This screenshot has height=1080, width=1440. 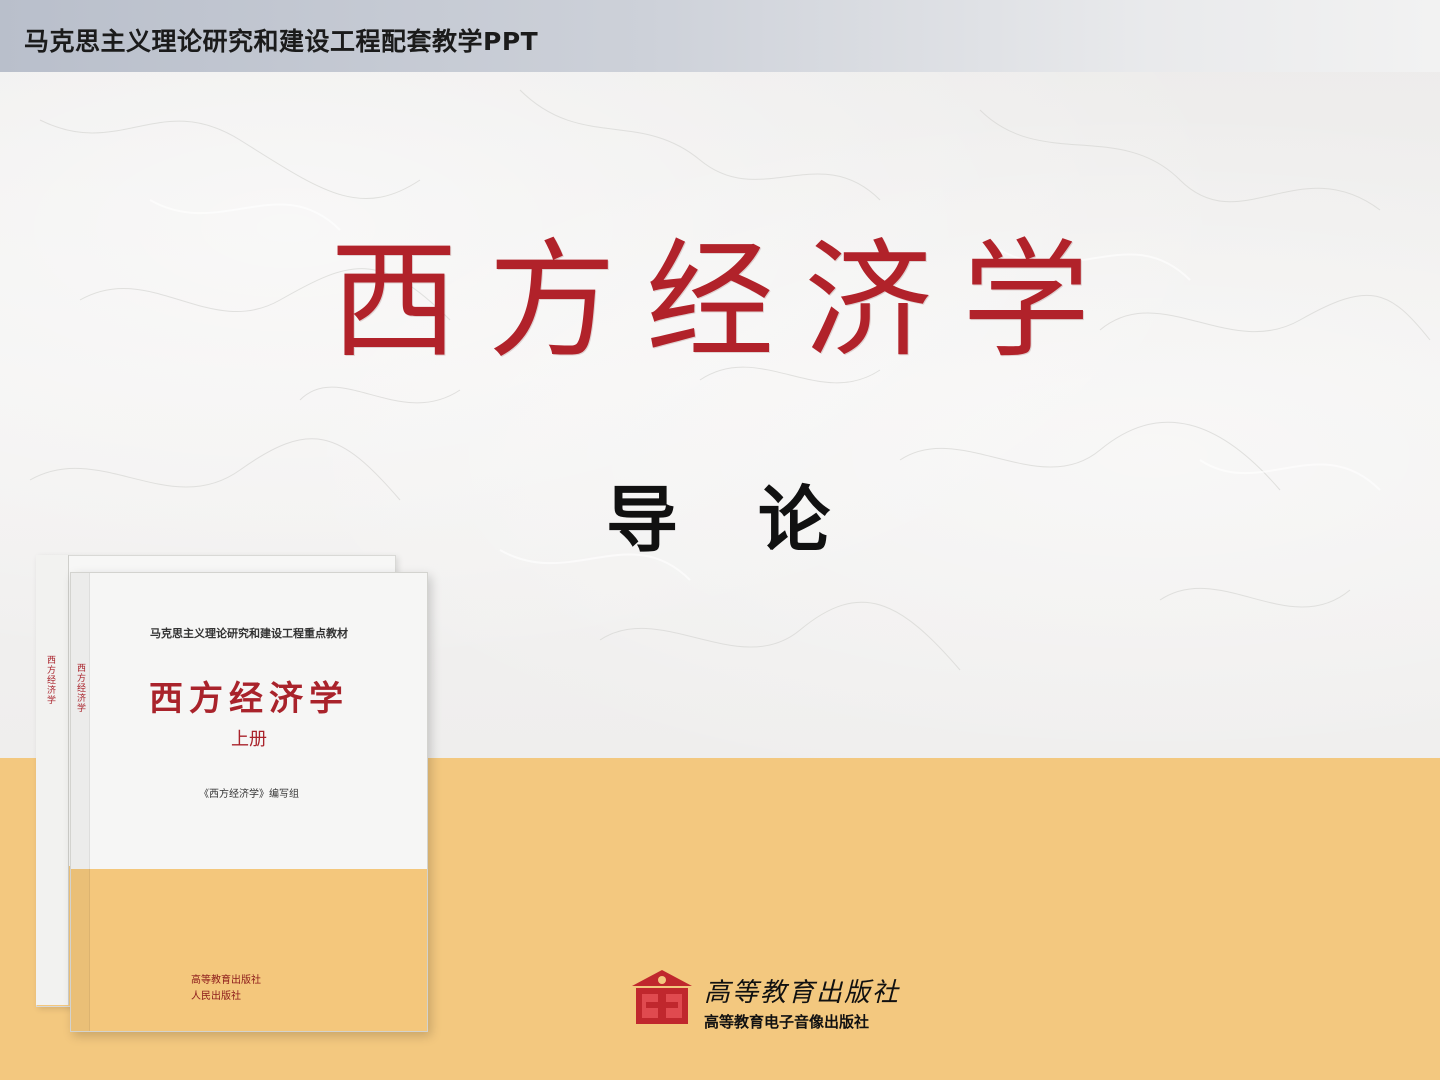 I want to click on book-title: 西方经济学, so click(x=249, y=699).